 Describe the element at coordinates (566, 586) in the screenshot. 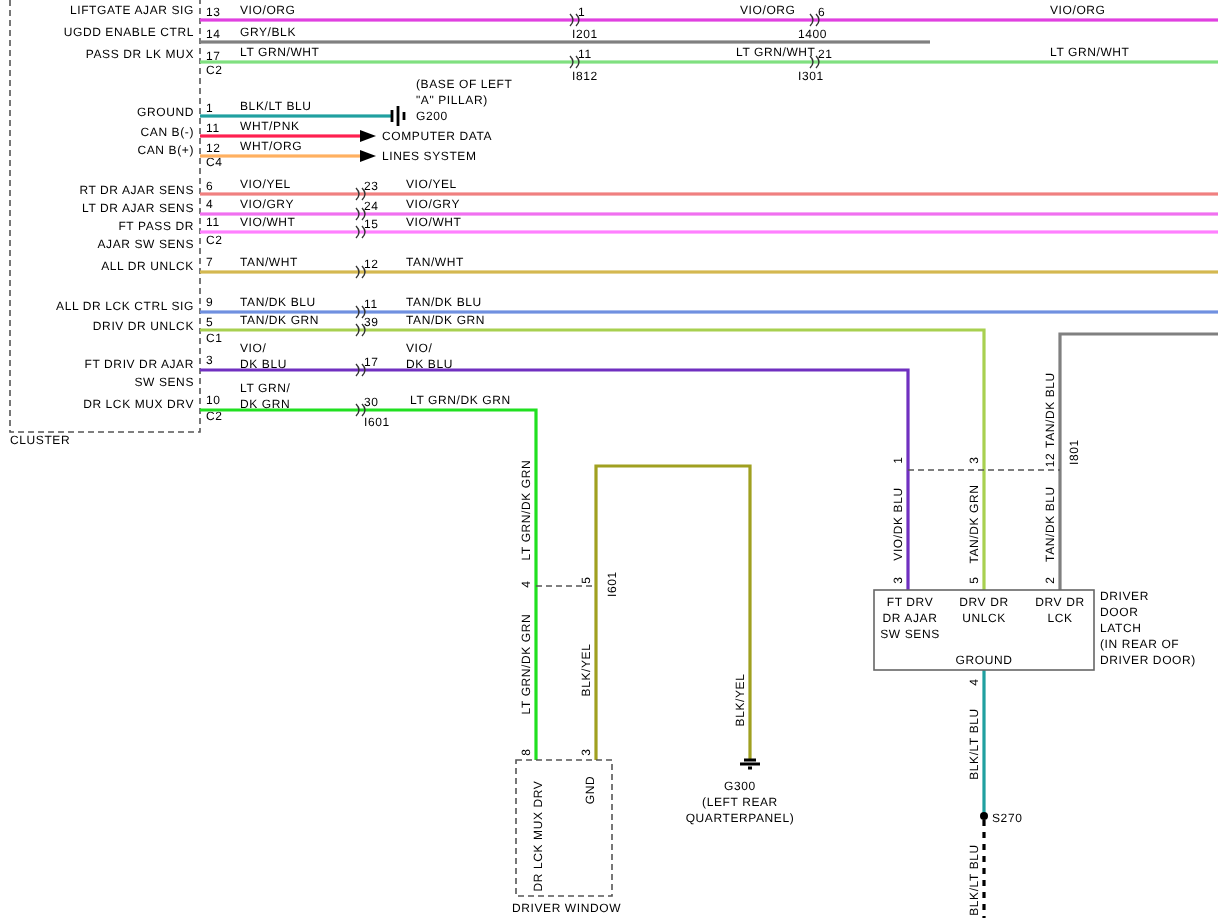

I see `connector-outline` at that location.